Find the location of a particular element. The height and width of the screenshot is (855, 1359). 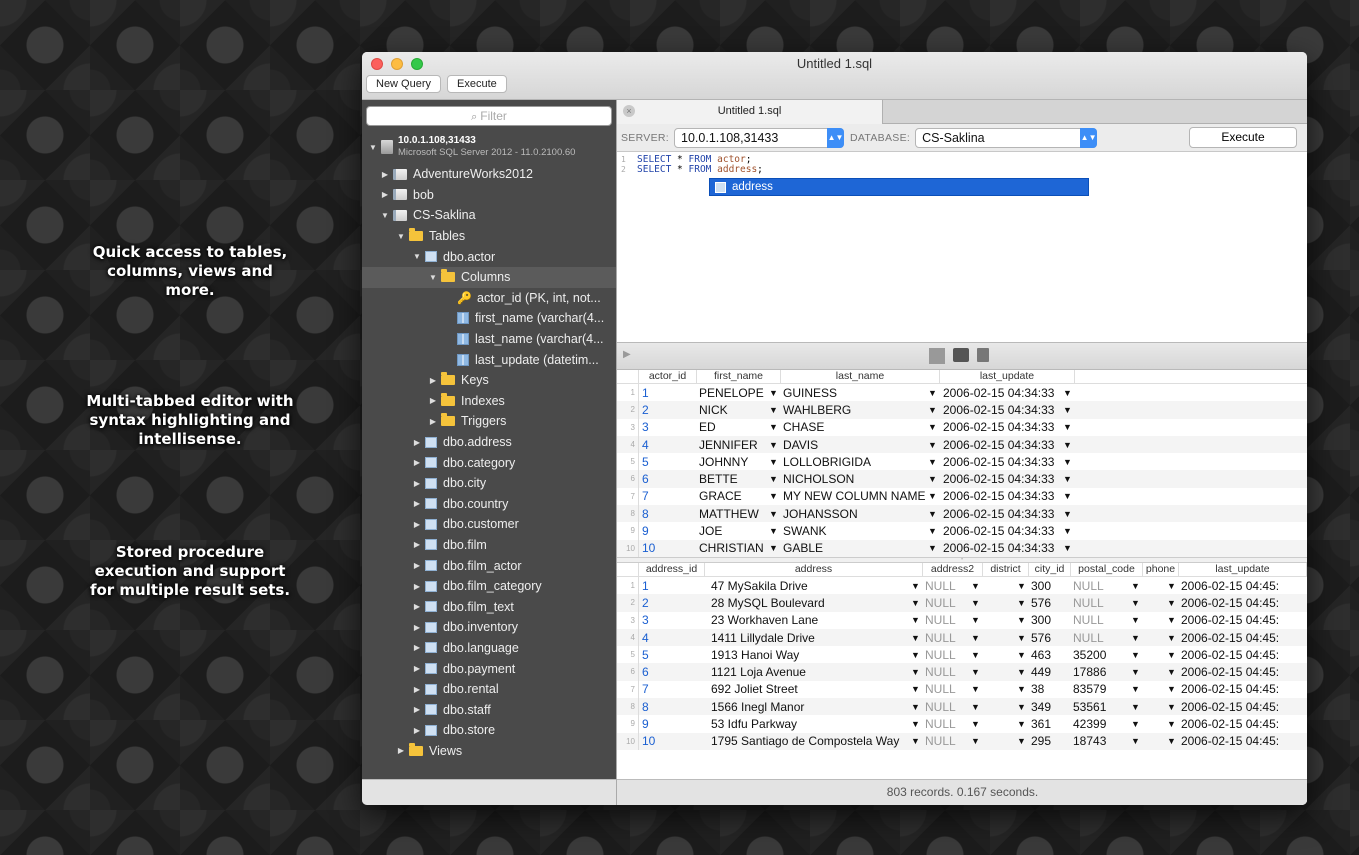

tree-item-folder: ▶ Indexes is located at coordinates (489, 401).